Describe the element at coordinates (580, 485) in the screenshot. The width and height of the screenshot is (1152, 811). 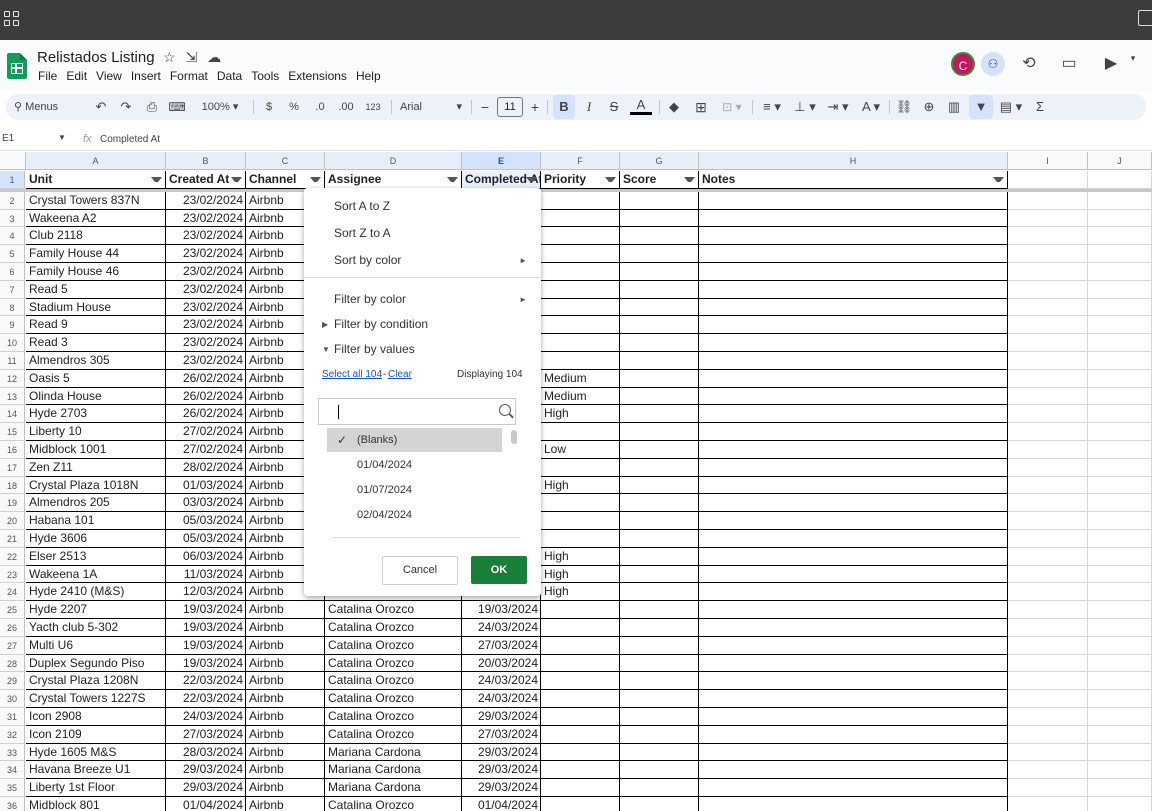
I see `cell-priority: High` at that location.